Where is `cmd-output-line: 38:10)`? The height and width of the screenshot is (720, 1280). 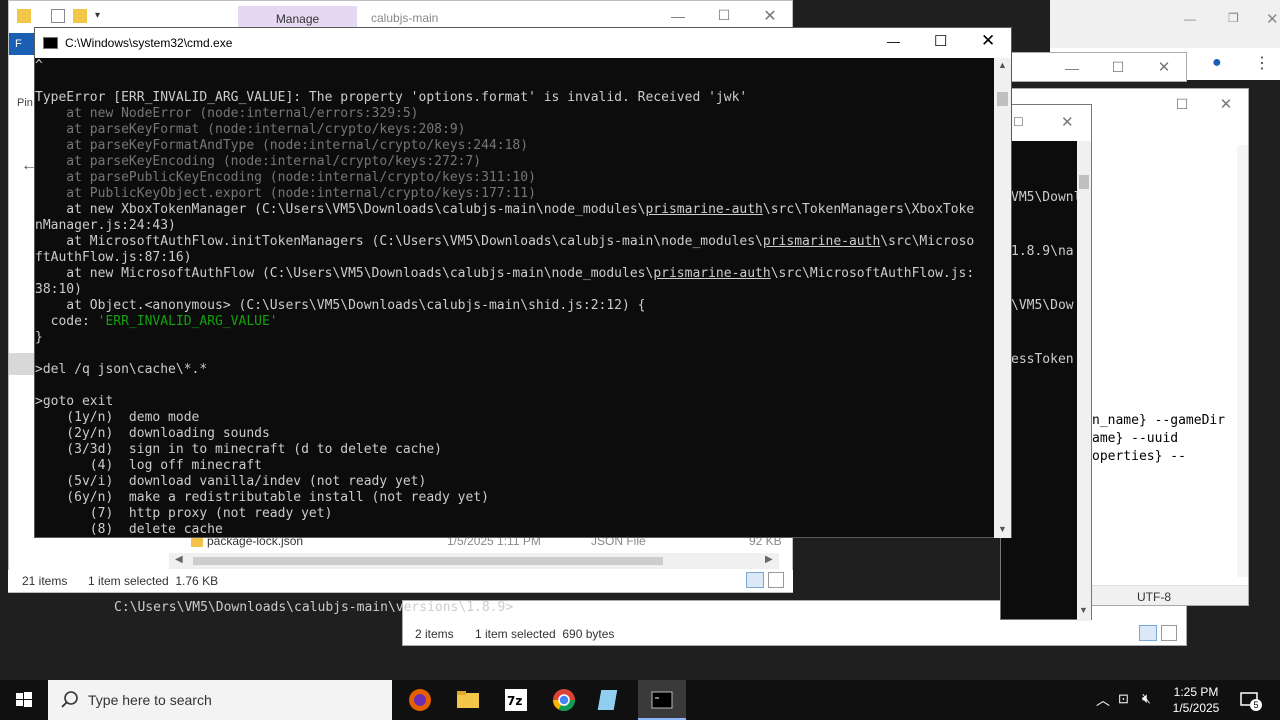
cmd-output-line: 38:10) is located at coordinates (58, 289).